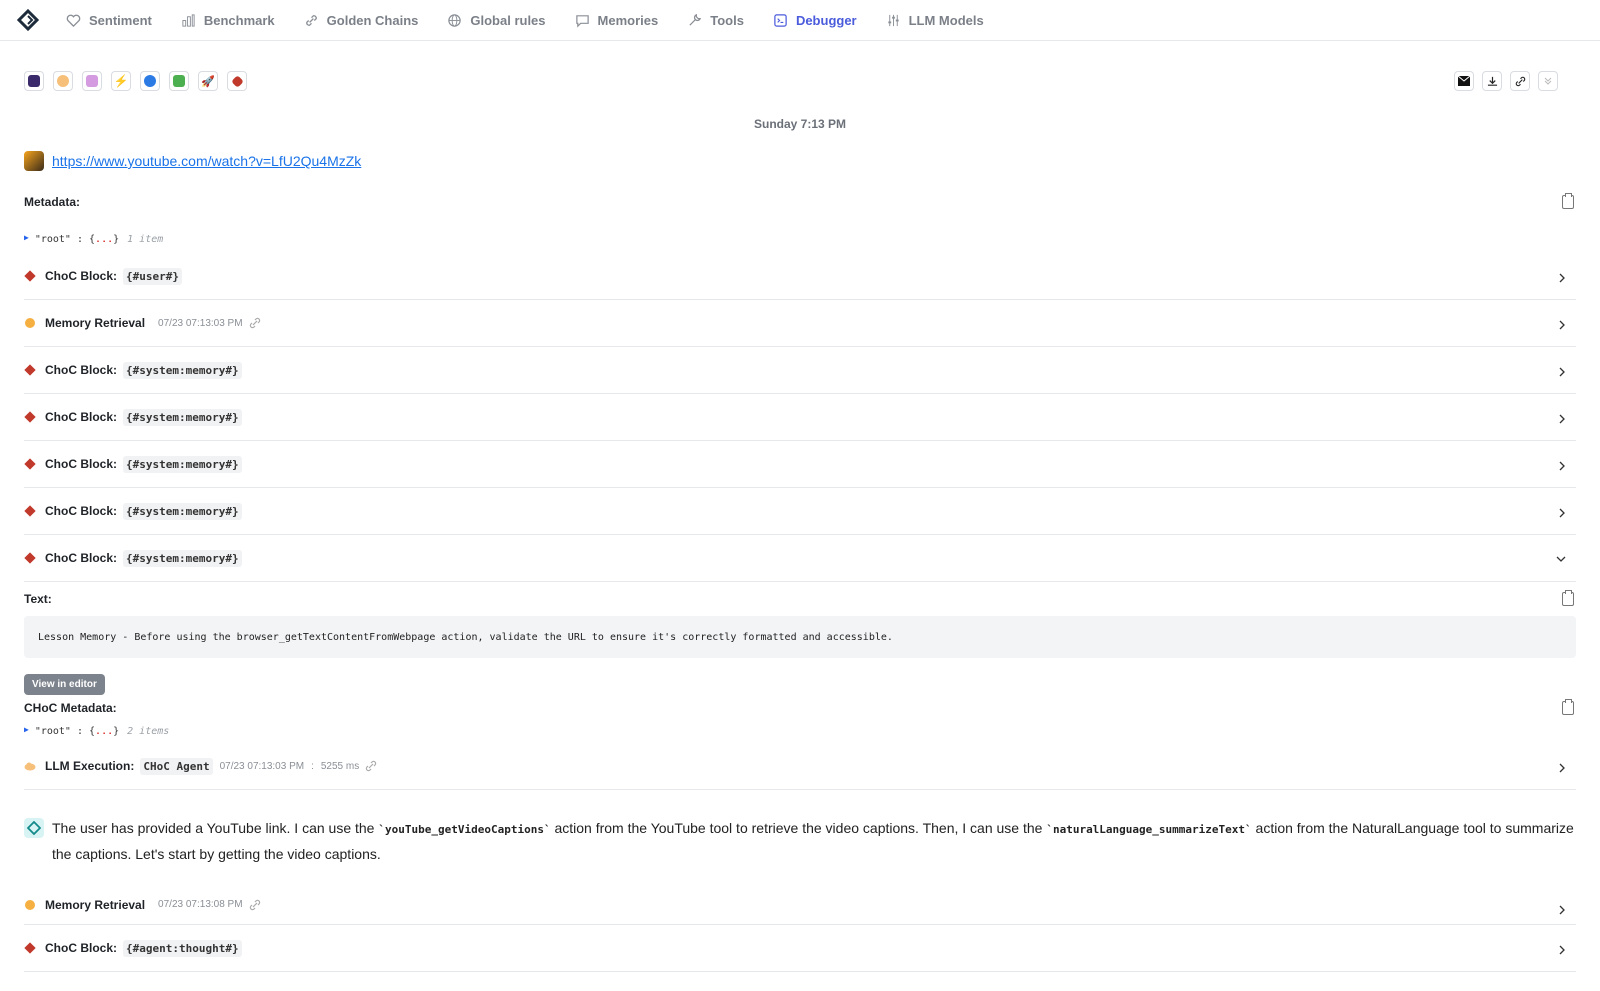  What do you see at coordinates (200, 904) in the screenshot?
I see `event-timestamp: 07/23 07:13:08 PM` at bounding box center [200, 904].